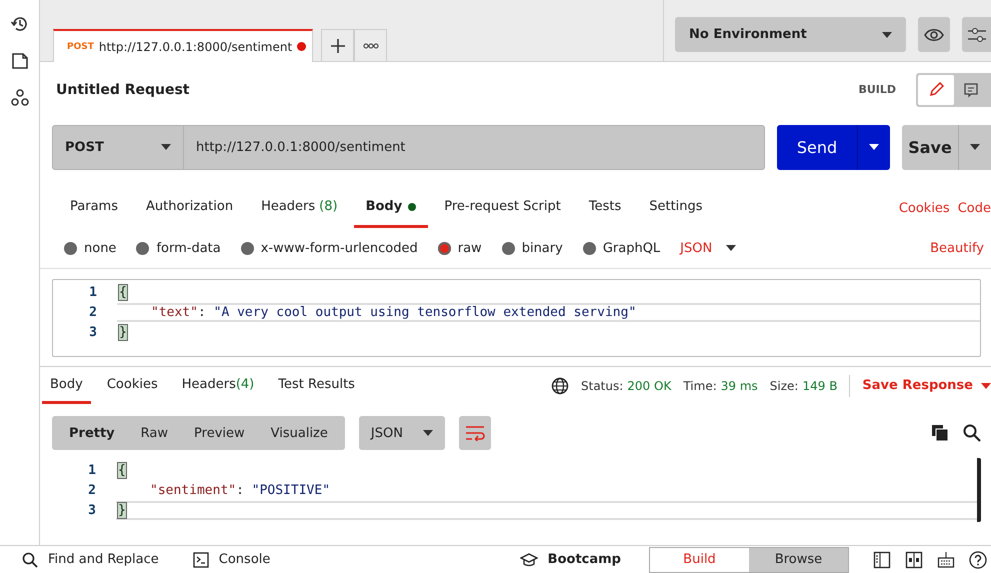  What do you see at coordinates (739, 385) in the screenshot?
I see `meta-value: 39 ms` at bounding box center [739, 385].